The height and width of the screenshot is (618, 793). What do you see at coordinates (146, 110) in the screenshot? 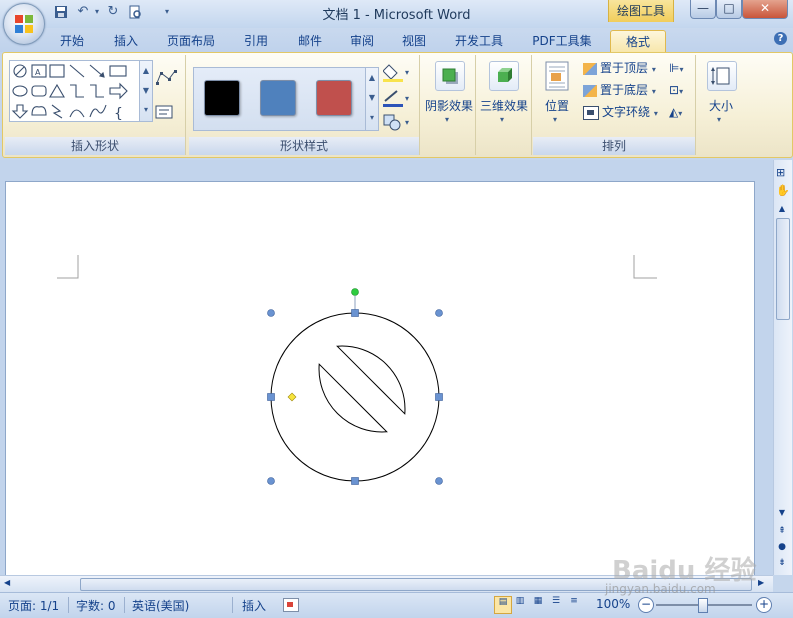
I see `gallery-more-icon: ▾` at bounding box center [146, 110].